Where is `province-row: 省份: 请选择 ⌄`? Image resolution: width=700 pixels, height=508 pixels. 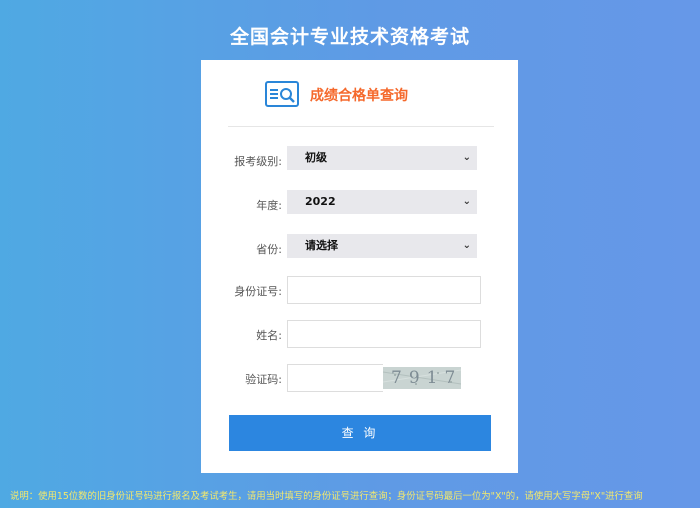
province-row: 省份: 请选择 ⌄ is located at coordinates (359, 248).